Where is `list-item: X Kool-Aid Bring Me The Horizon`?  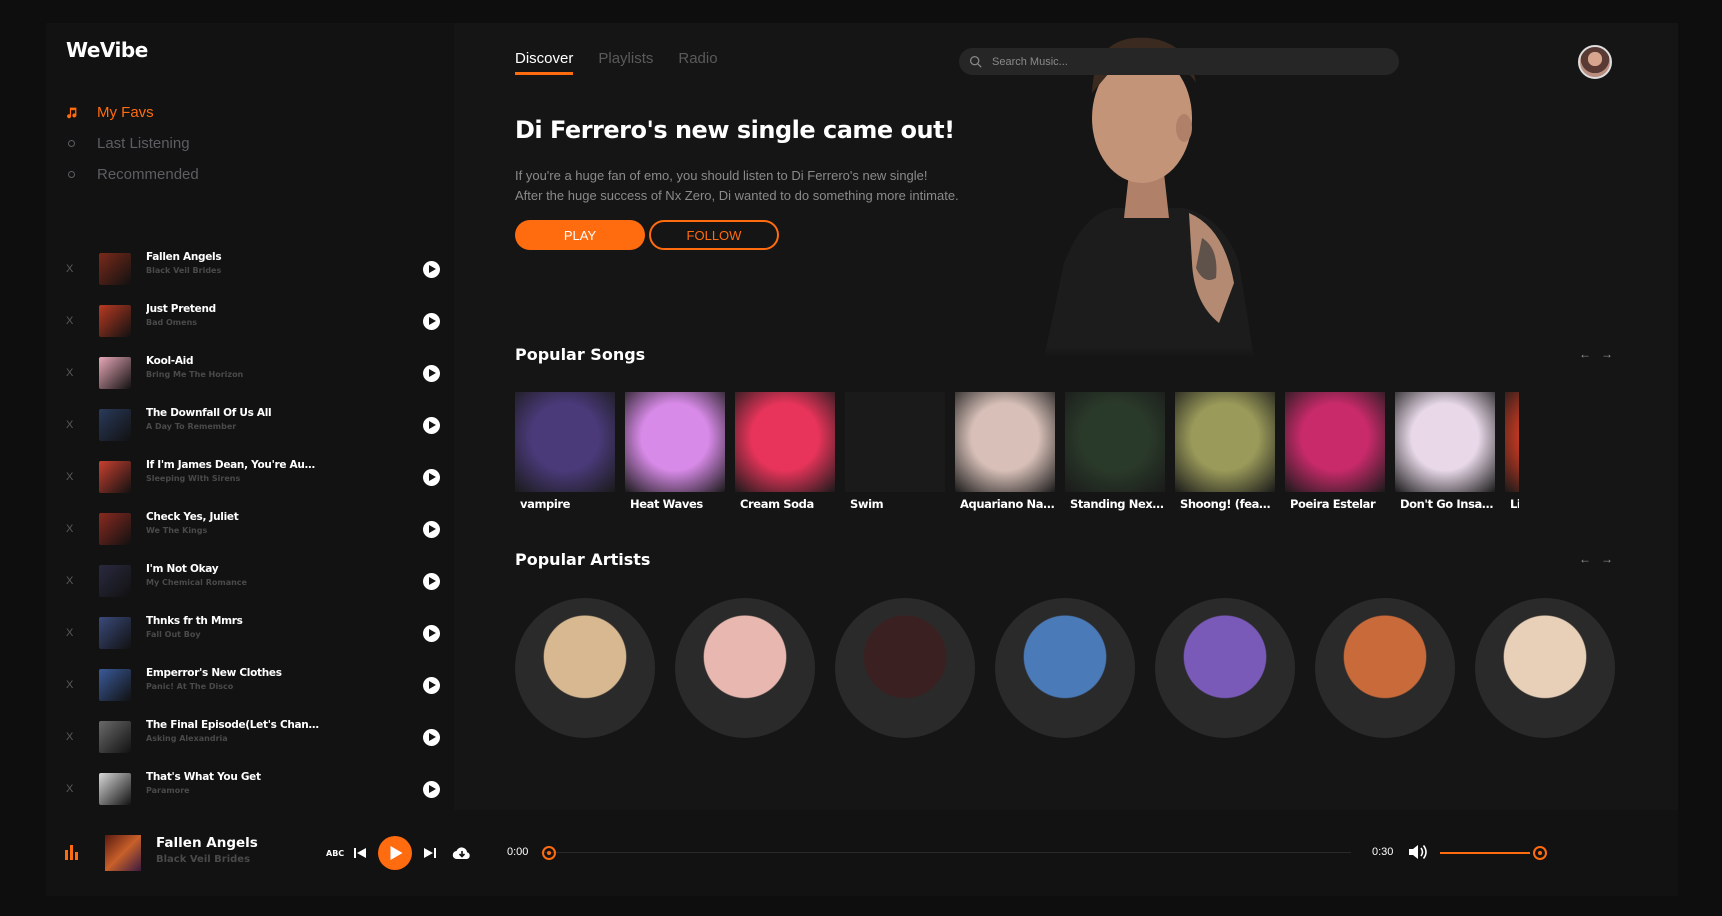
list-item: X Kool-Aid Bring Me The Horizon is located at coordinates (250, 373).